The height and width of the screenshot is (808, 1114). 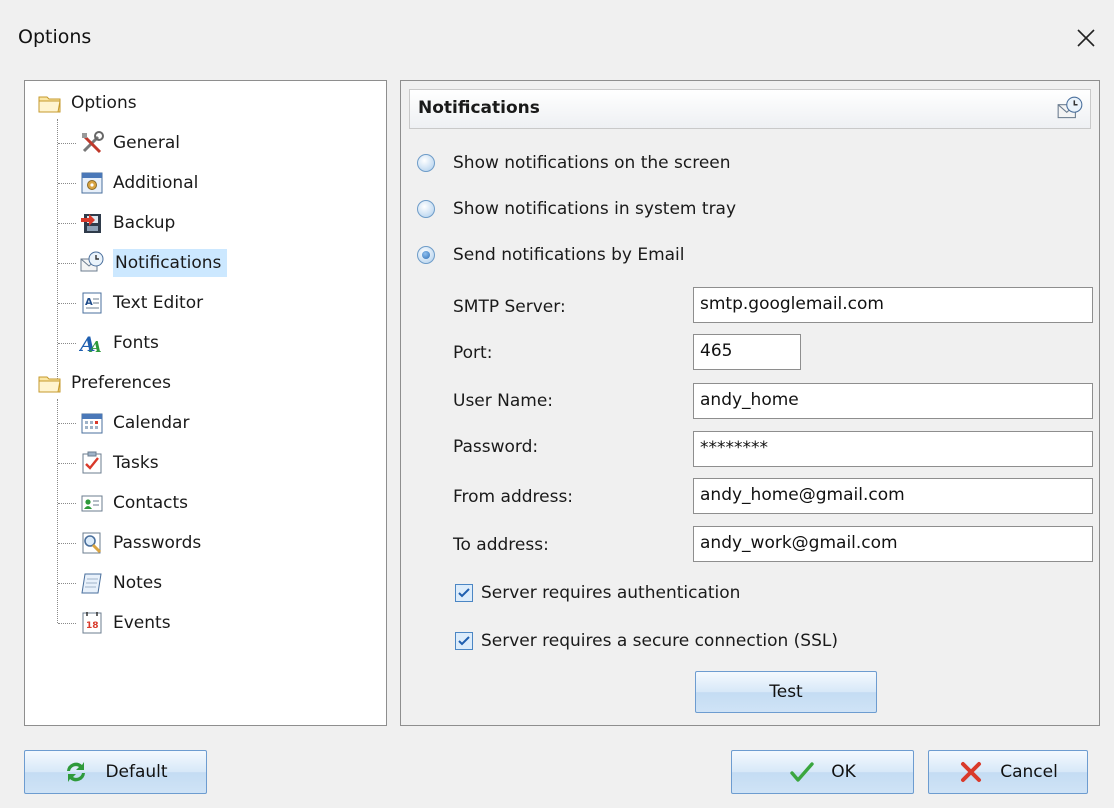 I want to click on tree-group-preferences: Preferences, so click(x=106, y=383).